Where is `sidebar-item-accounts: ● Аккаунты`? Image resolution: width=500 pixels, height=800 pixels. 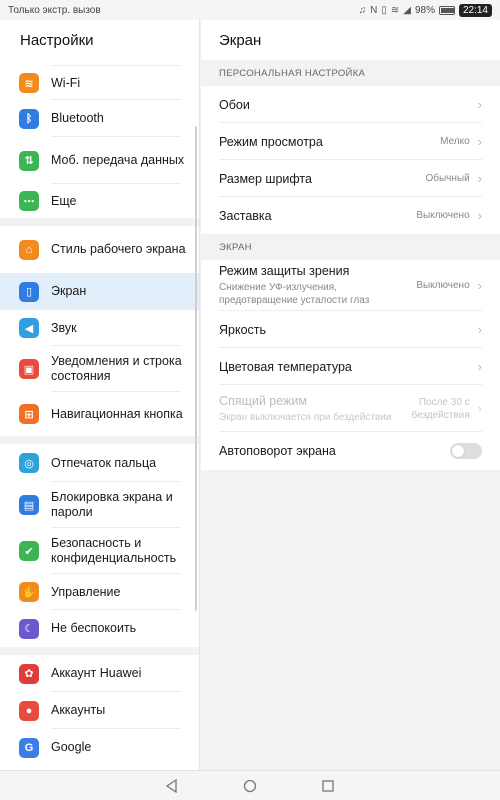
sidebar-item-accounts: ● Аккаунты is located at coordinates (99, 710).